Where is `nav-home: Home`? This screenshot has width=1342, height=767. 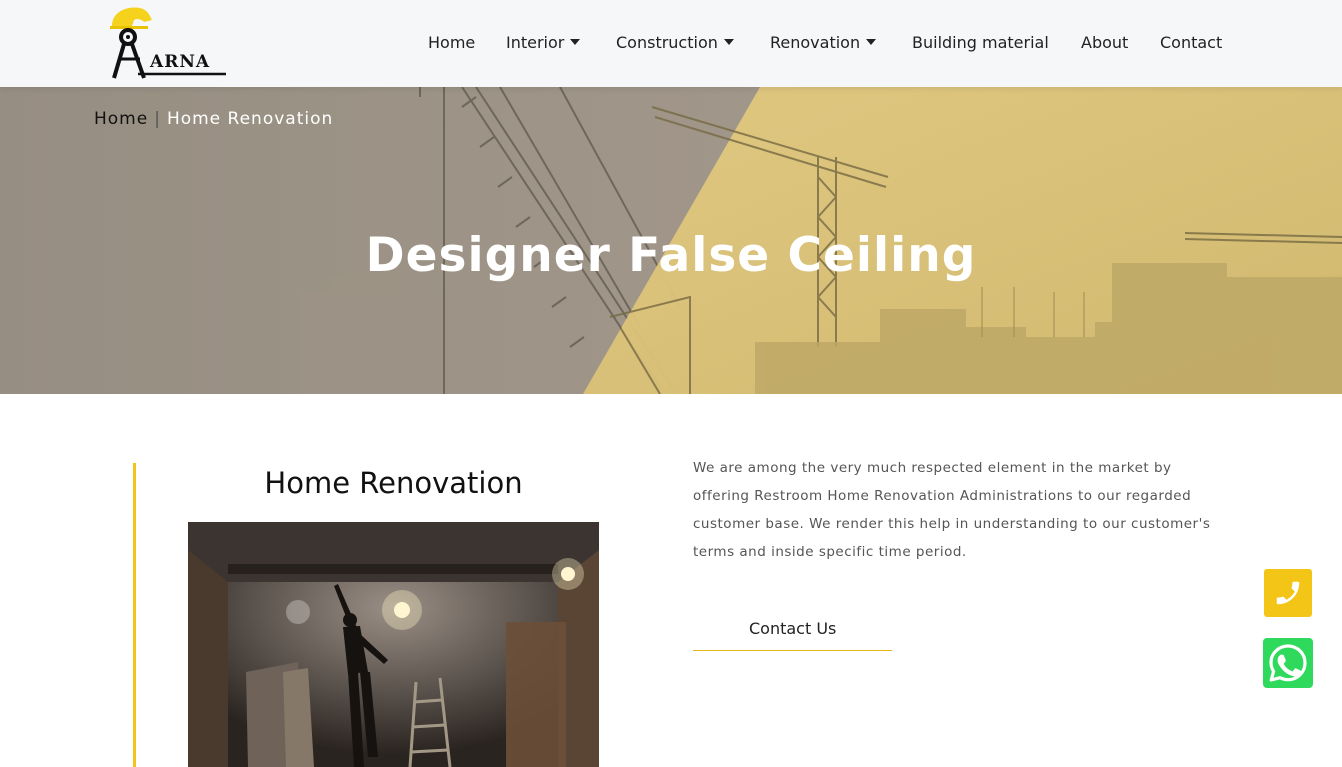 nav-home: Home is located at coordinates (451, 42).